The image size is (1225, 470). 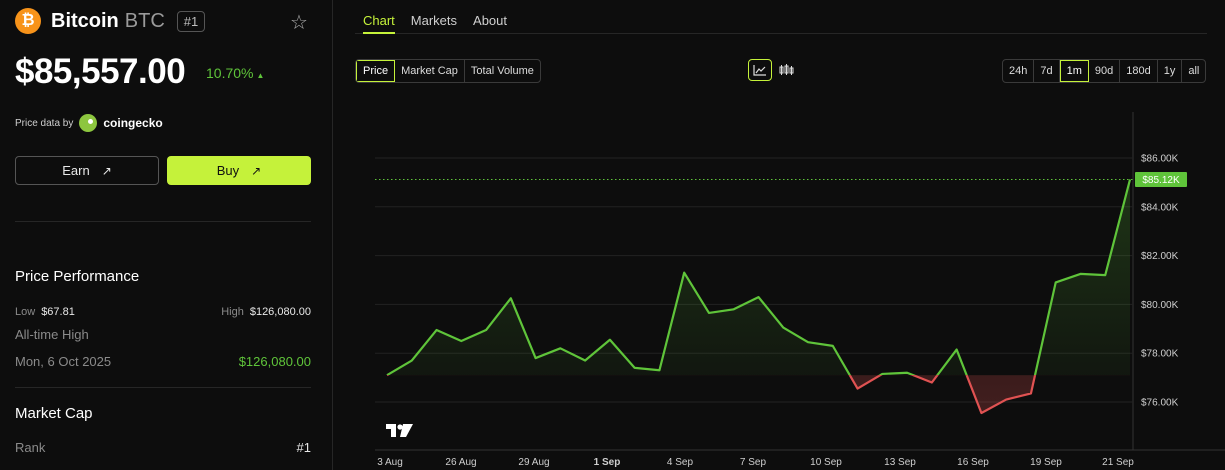 What do you see at coordinates (1193, 71) in the screenshot?
I see `range-all: all` at bounding box center [1193, 71].